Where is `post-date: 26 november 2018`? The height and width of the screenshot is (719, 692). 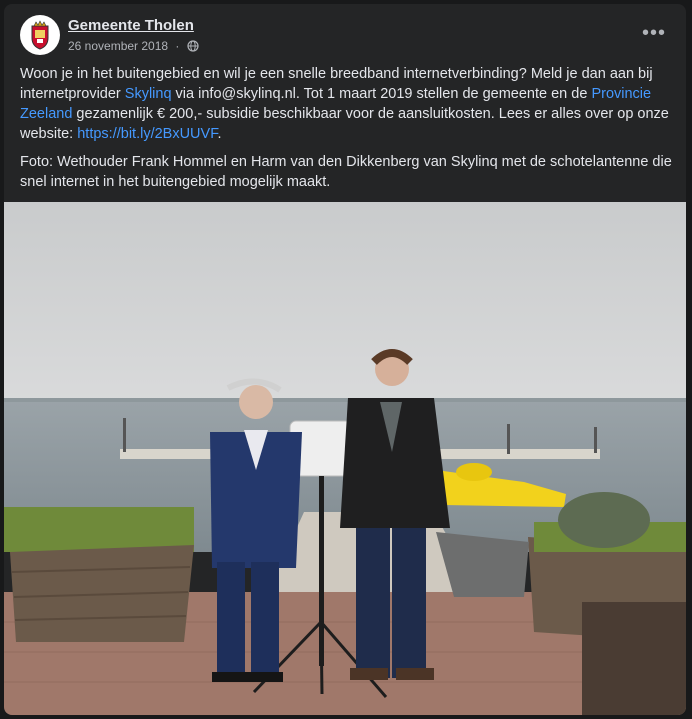 post-date: 26 november 2018 is located at coordinates (118, 46).